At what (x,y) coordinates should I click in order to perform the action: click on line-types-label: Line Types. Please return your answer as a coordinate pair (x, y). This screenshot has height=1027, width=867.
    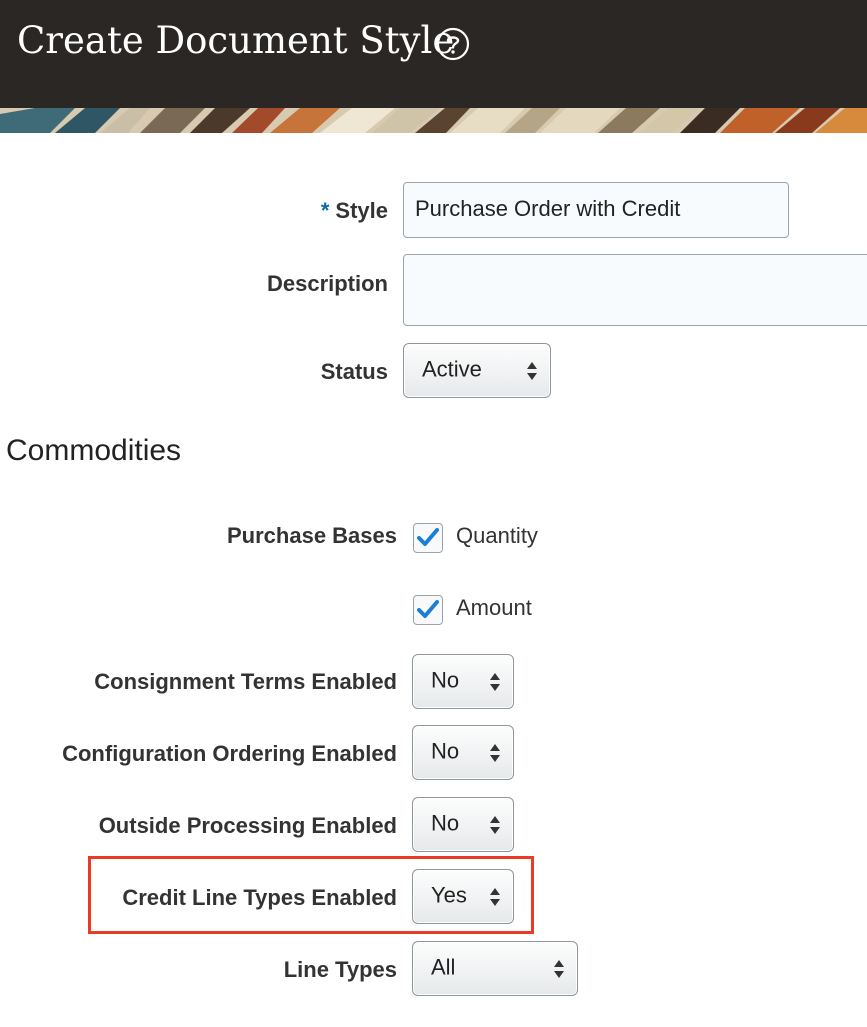
    Looking at the image, I should click on (340, 969).